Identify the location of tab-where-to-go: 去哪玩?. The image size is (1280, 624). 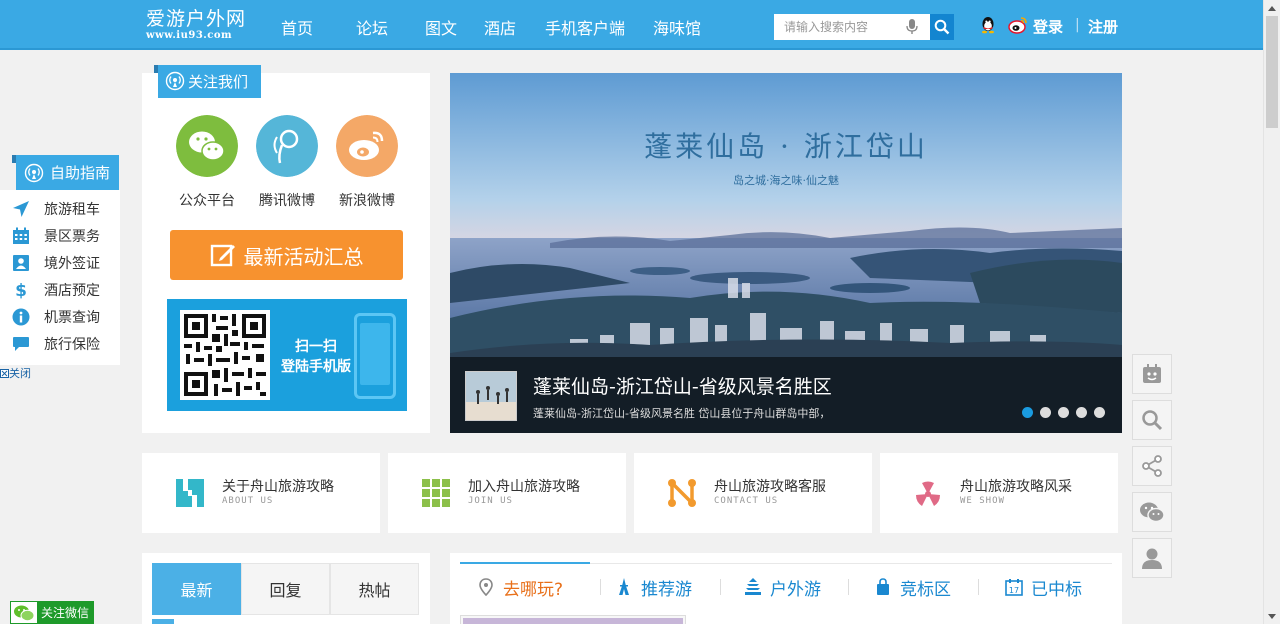
(520, 587).